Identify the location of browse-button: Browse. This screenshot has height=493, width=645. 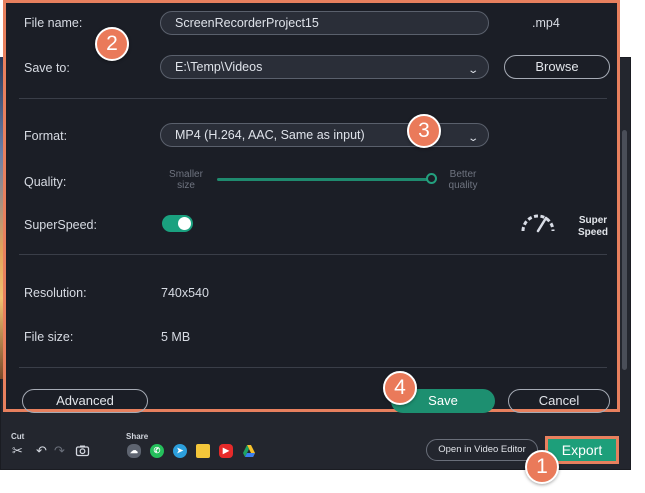
(557, 67).